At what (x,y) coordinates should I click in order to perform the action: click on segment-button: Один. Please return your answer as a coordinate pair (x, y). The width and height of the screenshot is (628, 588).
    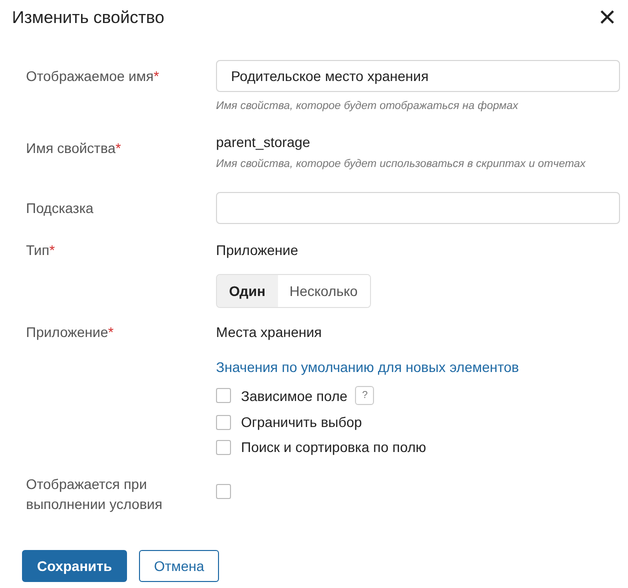
    Looking at the image, I should click on (247, 291).